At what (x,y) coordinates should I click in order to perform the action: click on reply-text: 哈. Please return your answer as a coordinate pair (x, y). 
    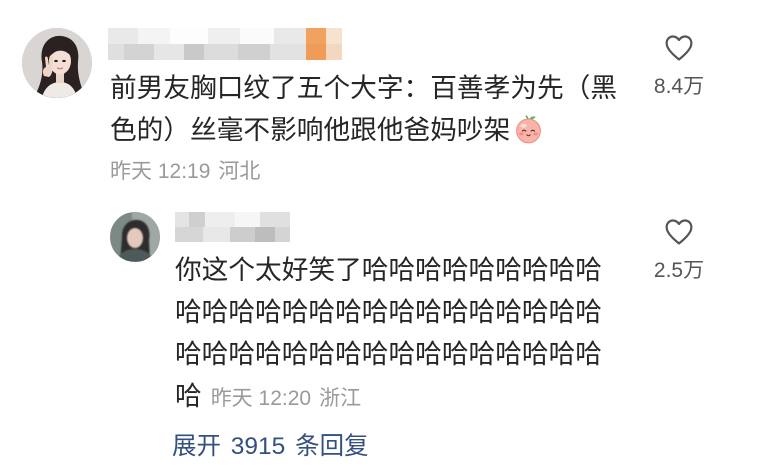
    Looking at the image, I should click on (188, 396).